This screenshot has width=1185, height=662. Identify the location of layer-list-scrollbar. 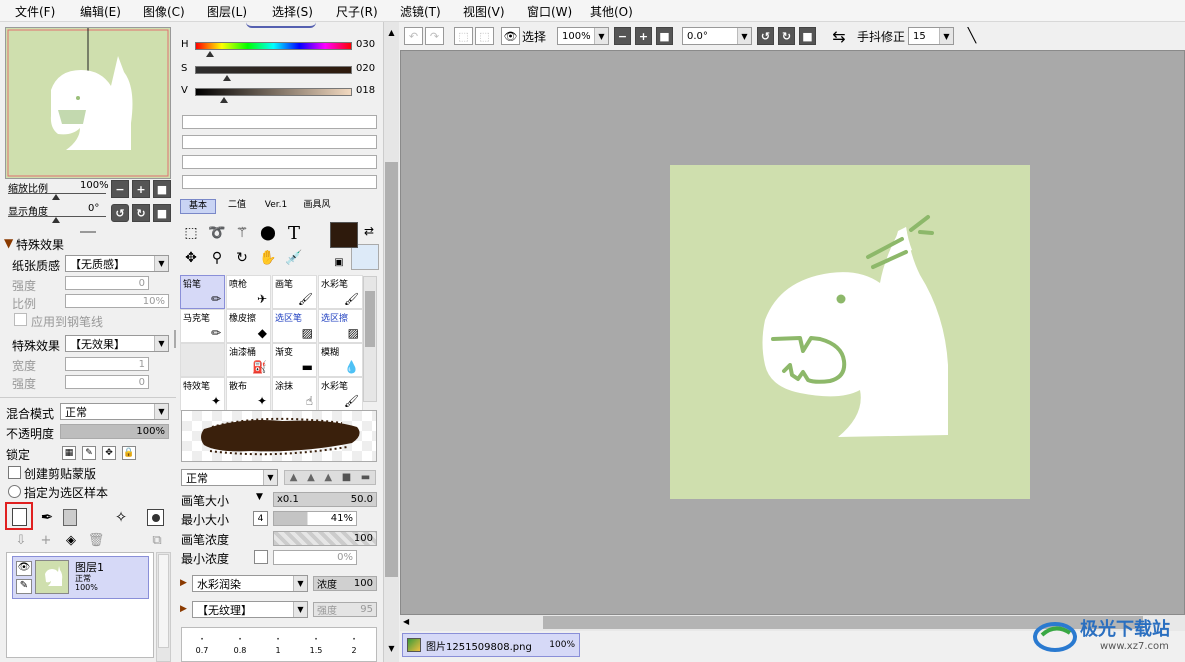
(163, 607).